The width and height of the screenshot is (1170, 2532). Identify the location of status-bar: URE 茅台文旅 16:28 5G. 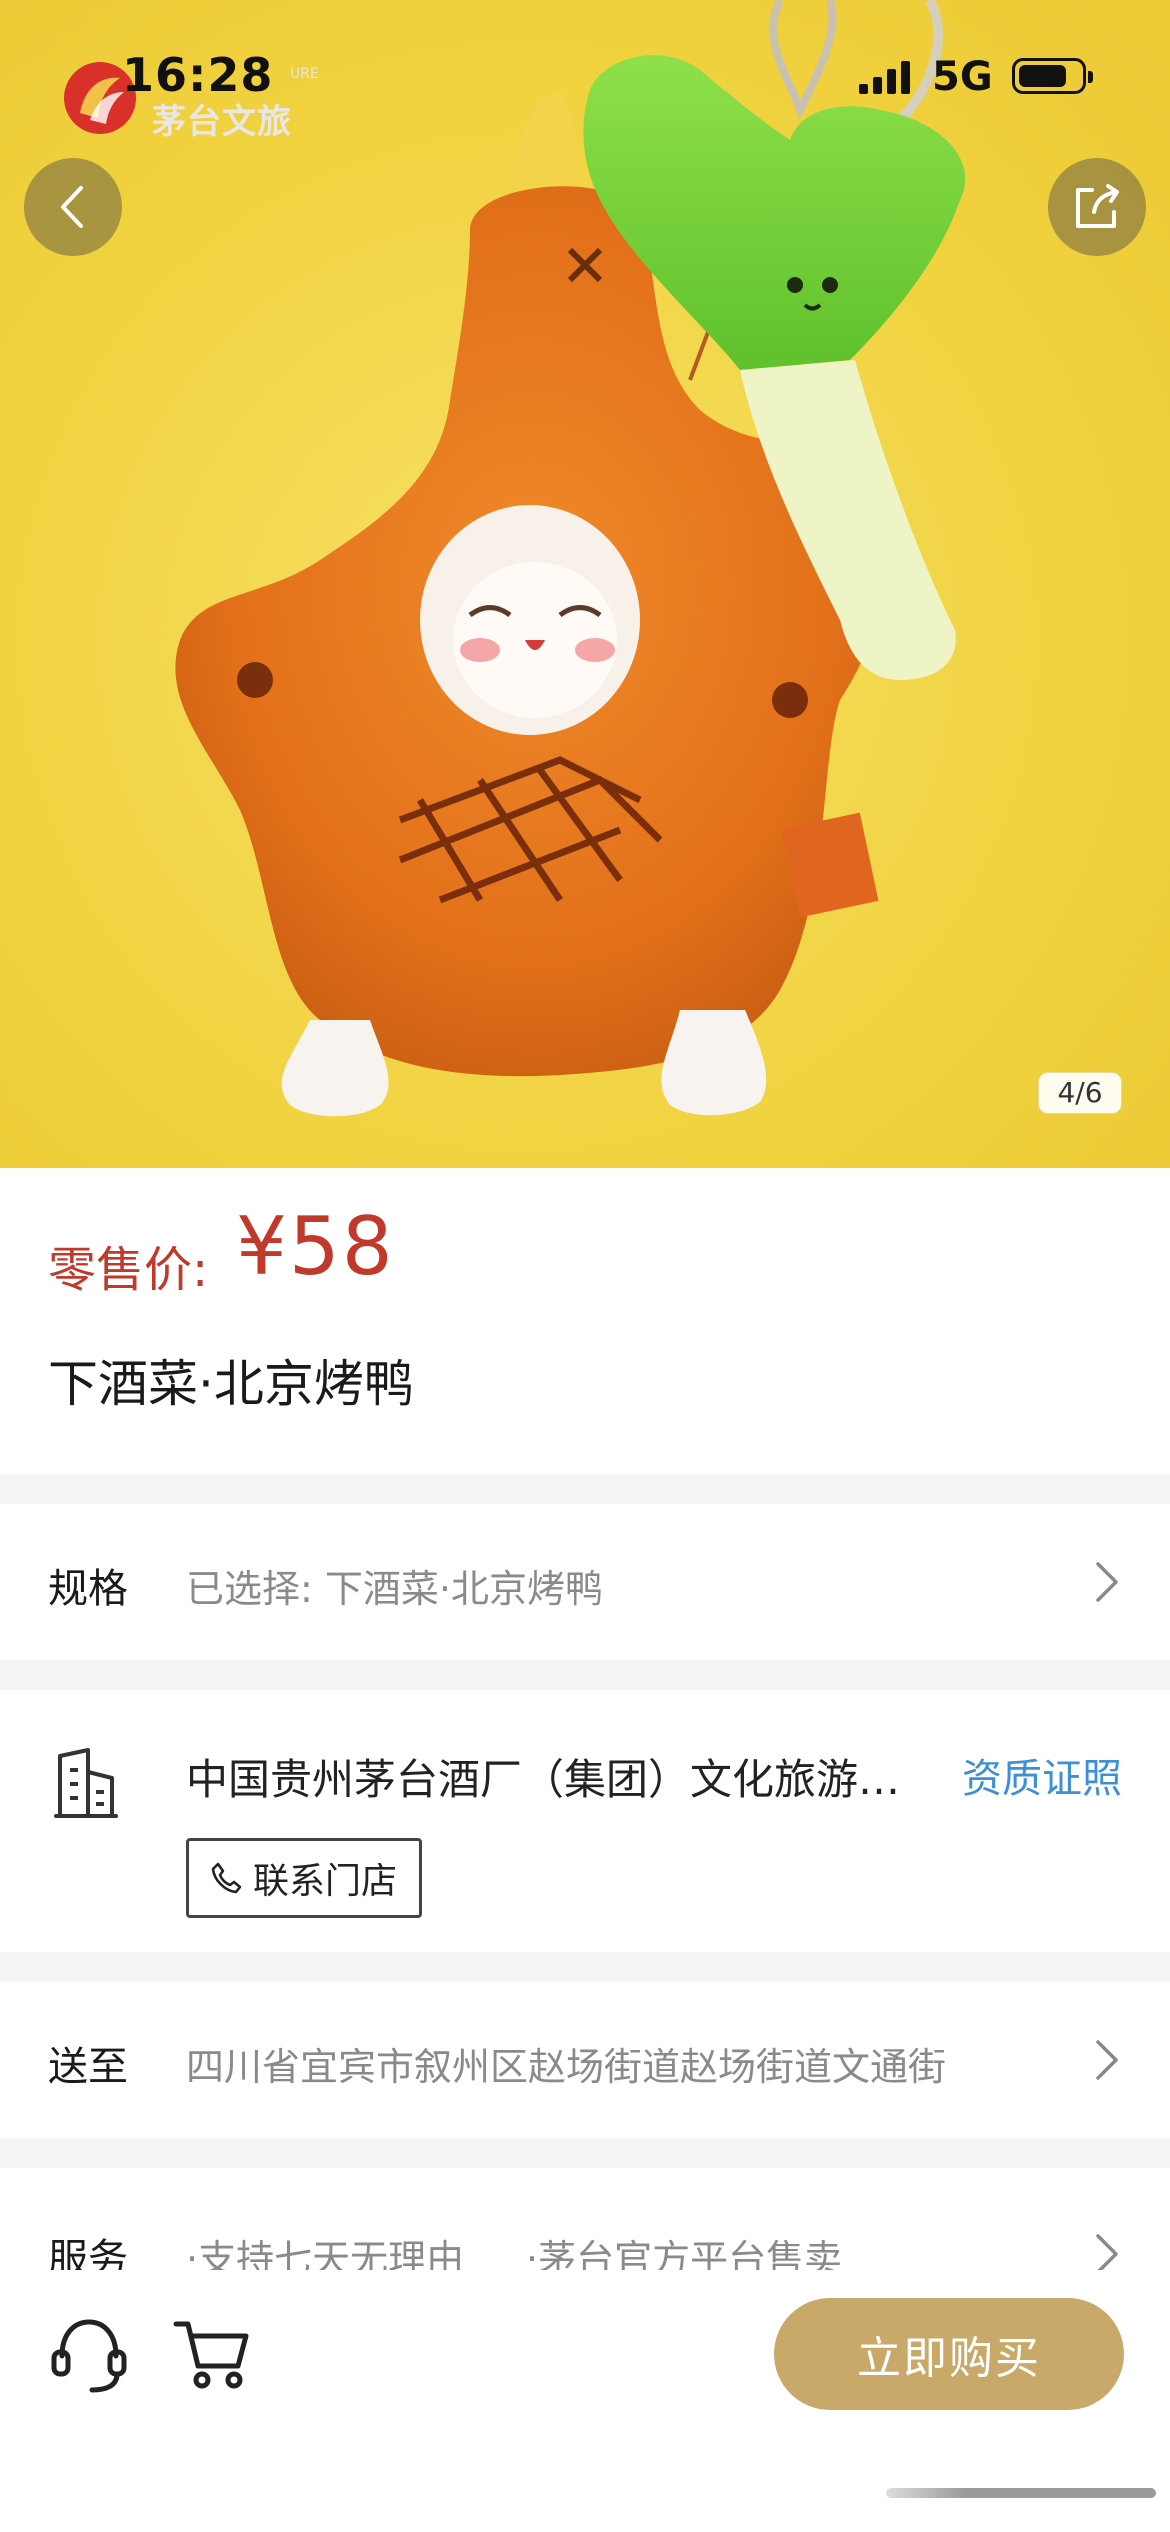
(585, 75).